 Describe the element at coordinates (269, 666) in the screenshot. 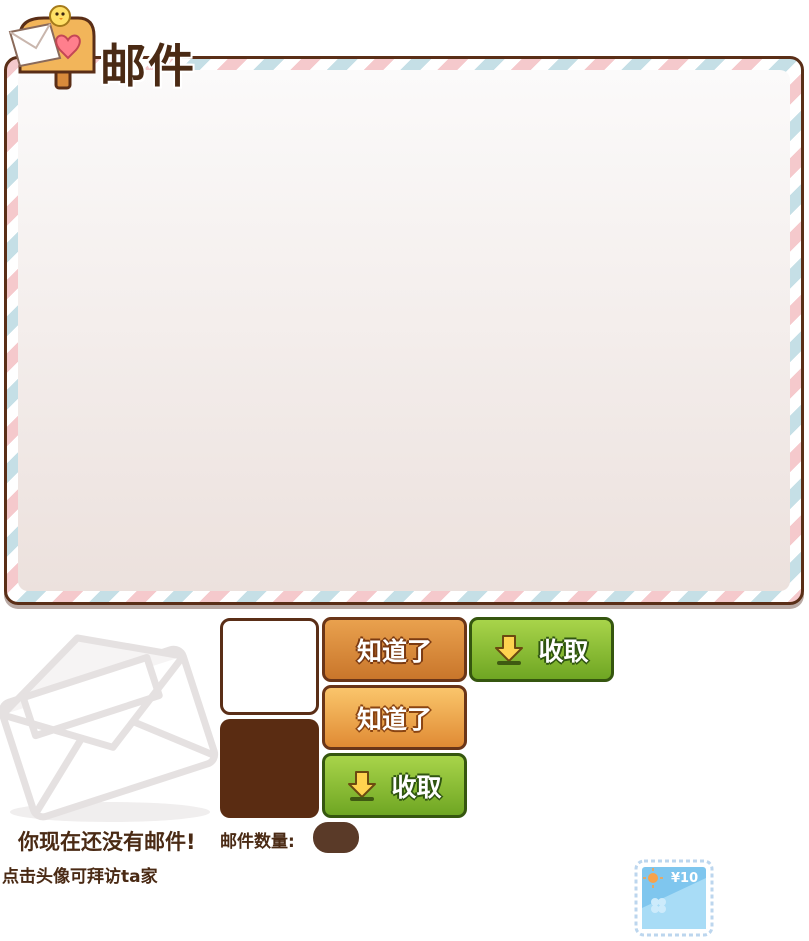

I see `avatar-slot` at that location.